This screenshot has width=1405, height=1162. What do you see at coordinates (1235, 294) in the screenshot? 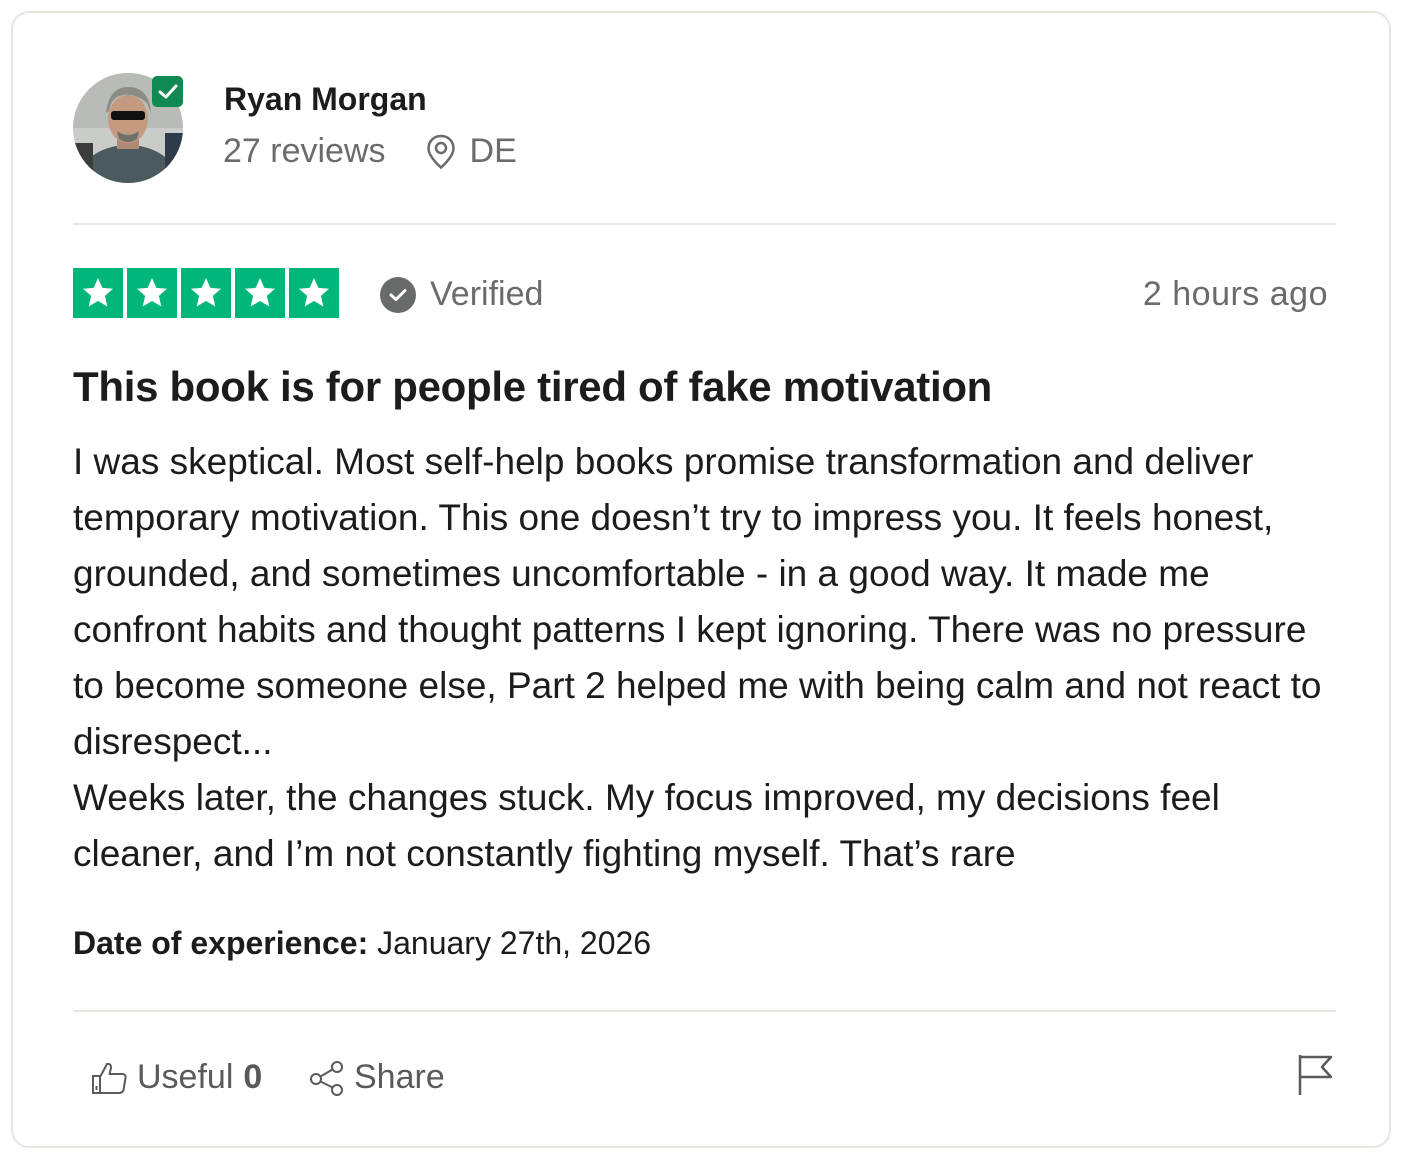
I see `review-time: 2 hours ago` at bounding box center [1235, 294].